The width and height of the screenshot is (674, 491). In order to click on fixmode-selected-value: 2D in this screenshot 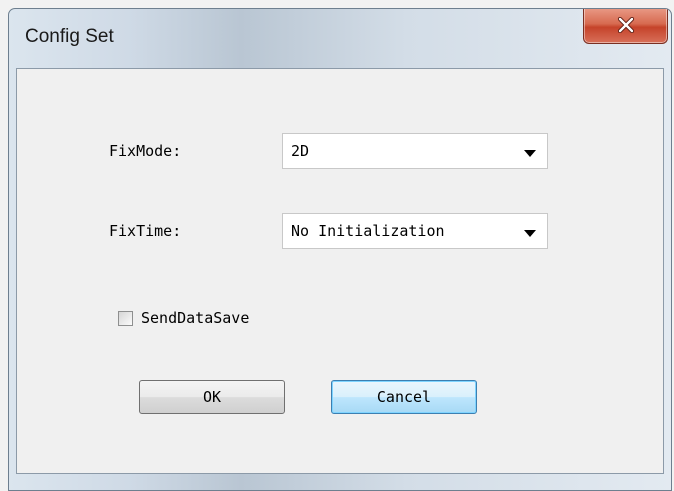, I will do `click(300, 151)`.